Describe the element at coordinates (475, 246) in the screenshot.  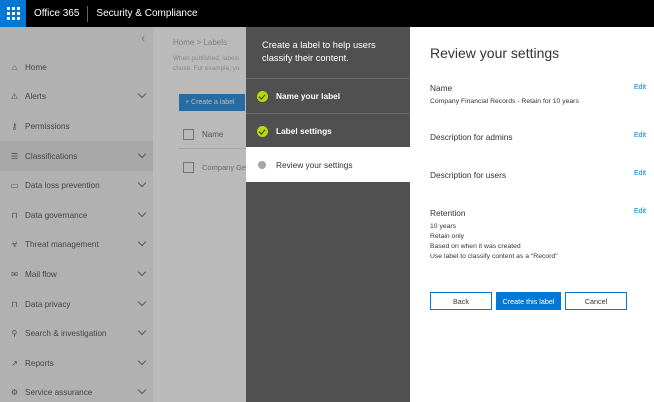
I see `retention-line: Based on when it was created` at that location.